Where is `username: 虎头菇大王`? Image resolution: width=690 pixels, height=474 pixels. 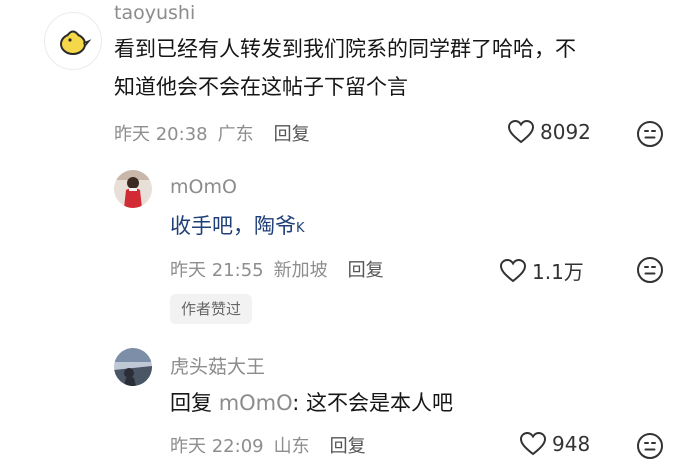 username: 虎头菇大王 is located at coordinates (217, 365).